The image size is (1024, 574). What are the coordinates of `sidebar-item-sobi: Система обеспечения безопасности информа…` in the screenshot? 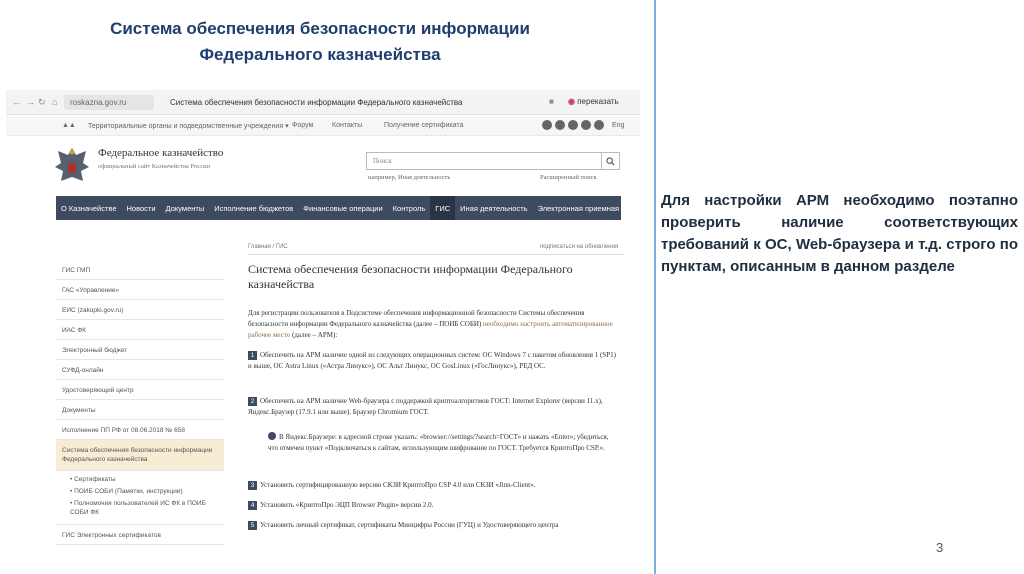 It's located at (140, 455).